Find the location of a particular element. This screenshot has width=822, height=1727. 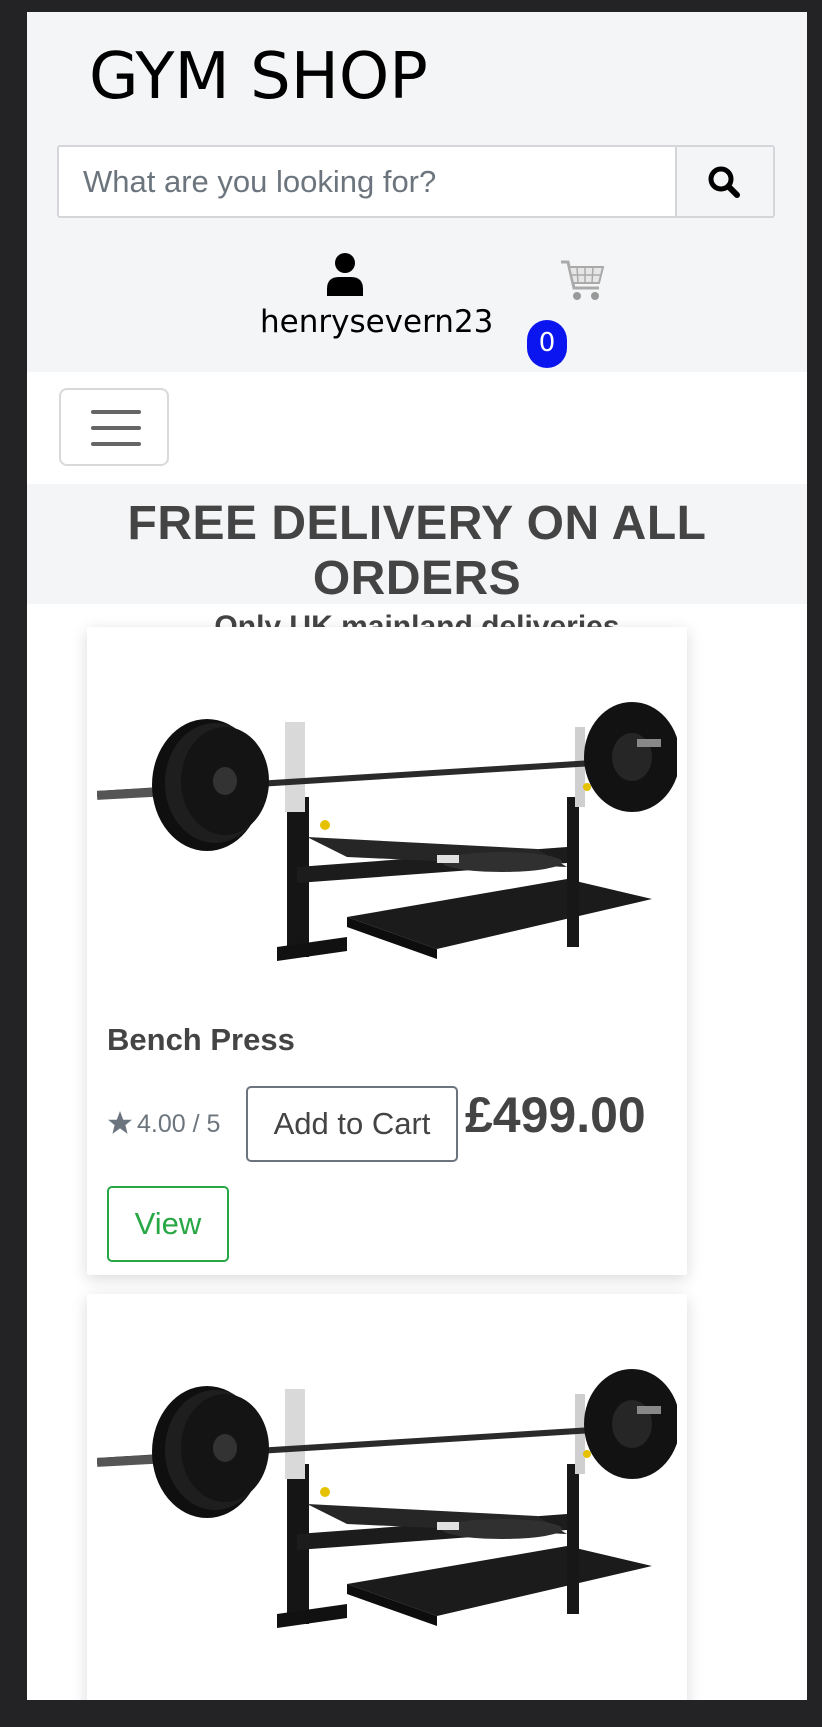

cart-count-badge: 0 is located at coordinates (547, 344).